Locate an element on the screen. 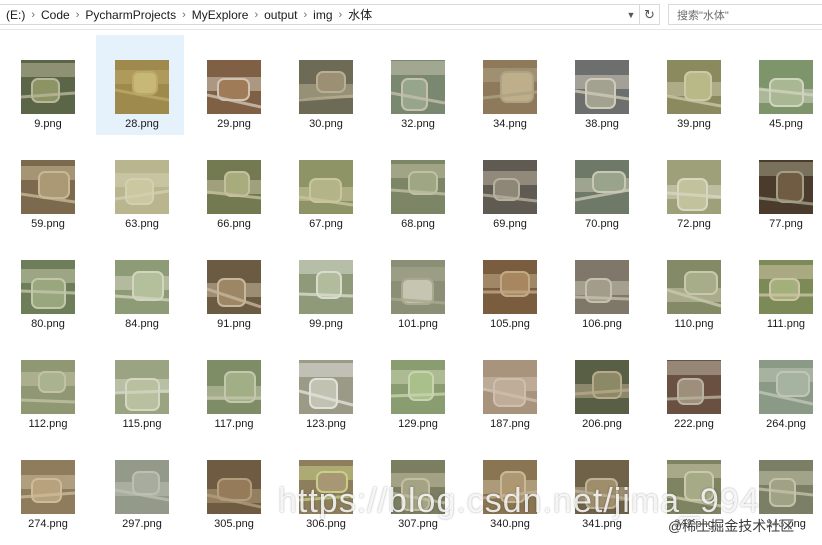 The height and width of the screenshot is (545, 822). file-item: 274.png is located at coordinates (46, 485).